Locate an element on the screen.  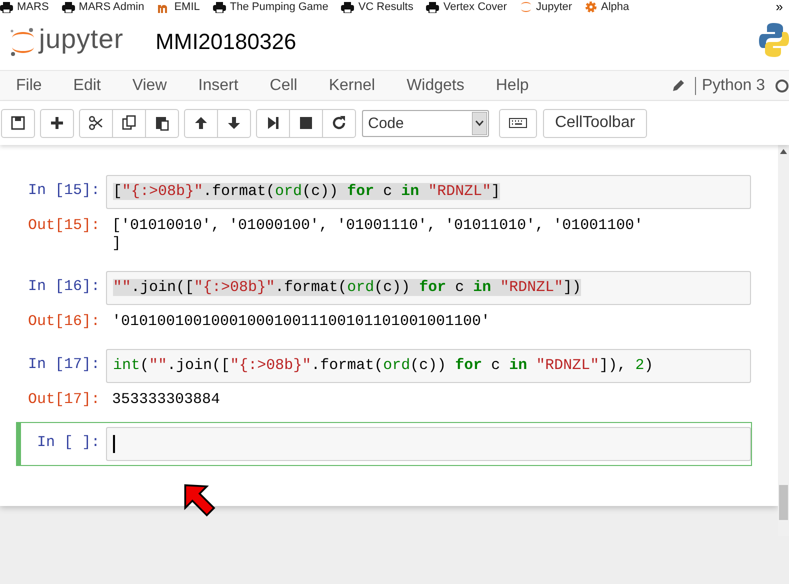
scroll-up-arrow-icon is located at coordinates (783, 151).